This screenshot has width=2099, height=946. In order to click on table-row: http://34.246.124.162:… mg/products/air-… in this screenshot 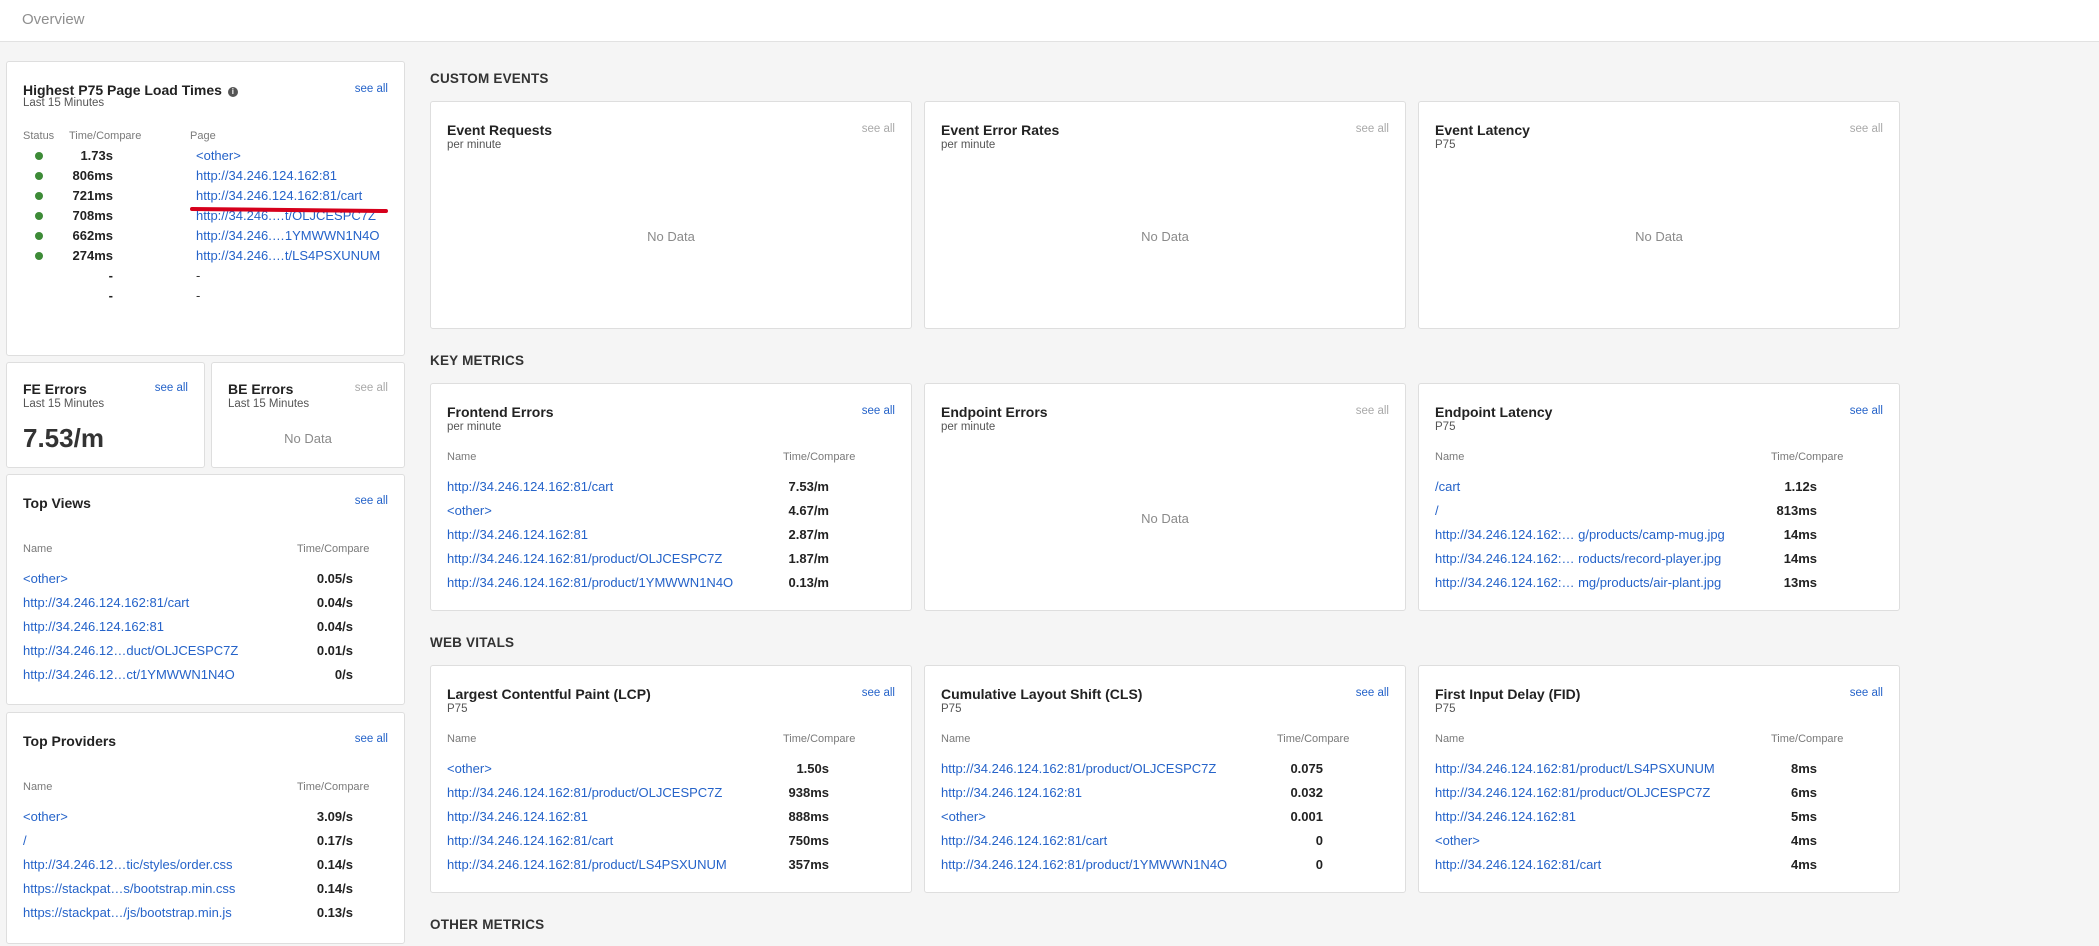, I will do `click(1659, 587)`.